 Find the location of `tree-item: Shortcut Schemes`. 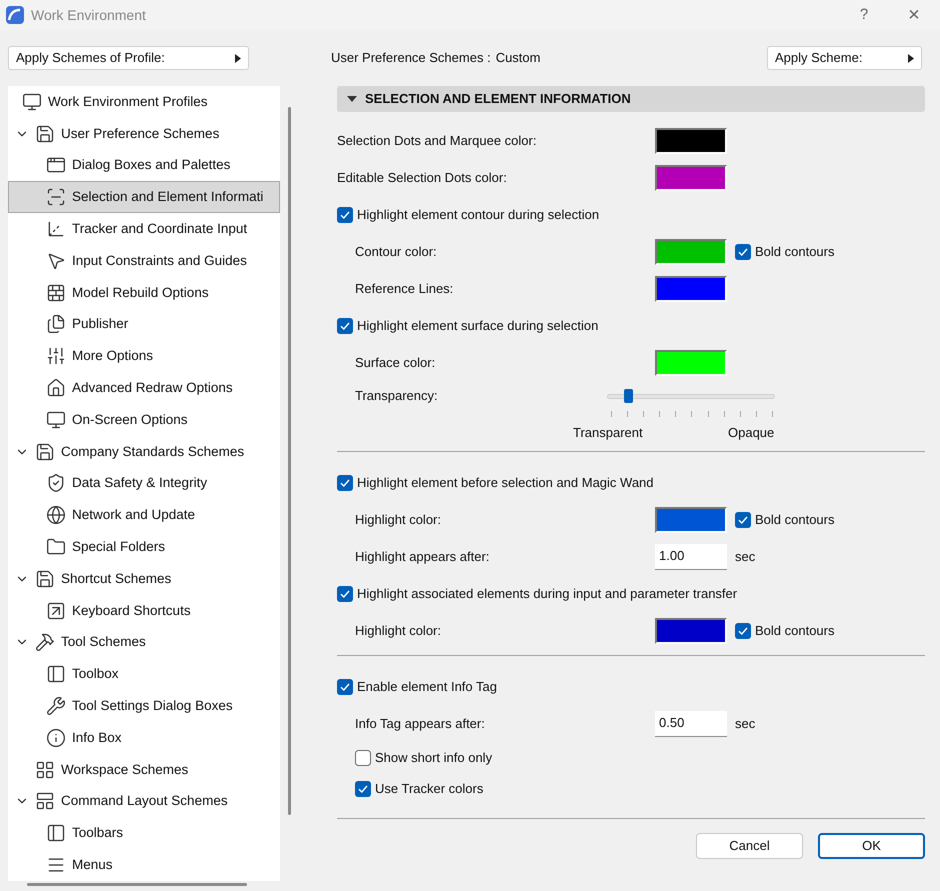

tree-item: Shortcut Schemes is located at coordinates (144, 578).